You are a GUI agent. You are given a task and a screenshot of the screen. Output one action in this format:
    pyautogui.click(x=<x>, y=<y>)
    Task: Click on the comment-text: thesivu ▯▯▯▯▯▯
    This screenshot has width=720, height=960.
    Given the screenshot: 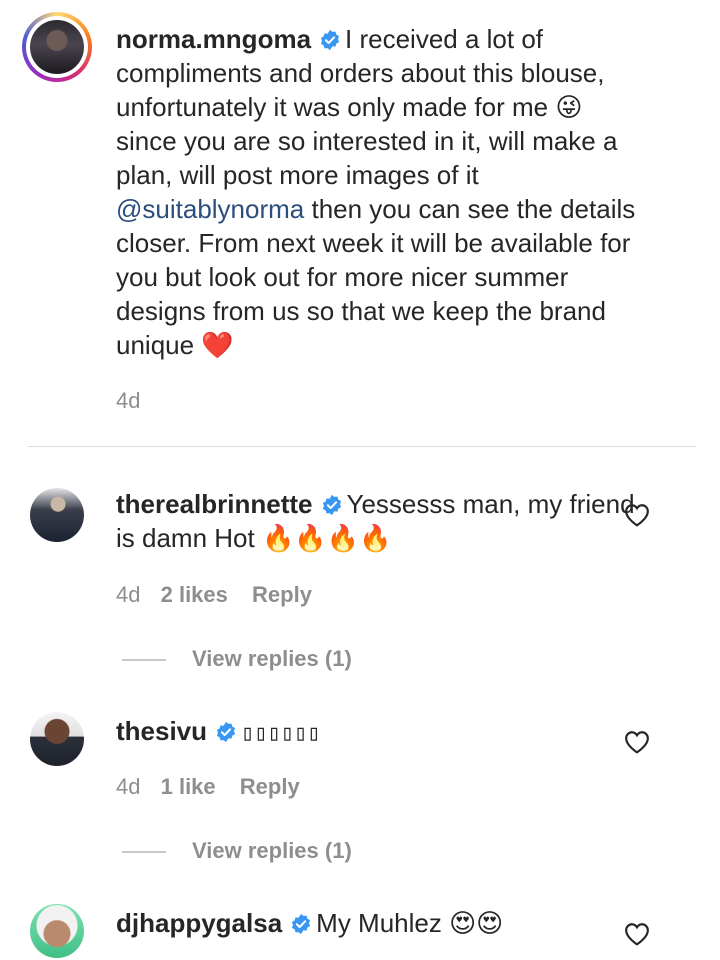 What is the action you would take?
    pyautogui.click(x=381, y=732)
    